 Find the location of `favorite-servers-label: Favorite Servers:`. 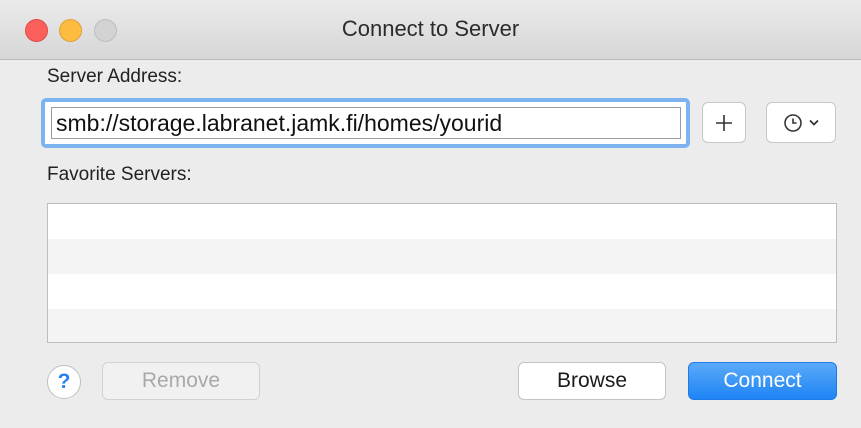

favorite-servers-label: Favorite Servers: is located at coordinates (119, 174).